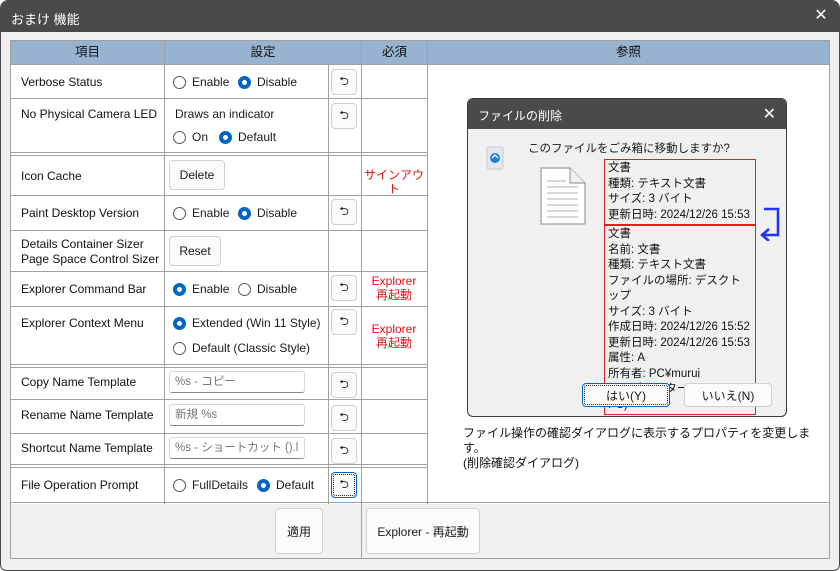  I want to click on row-label-icon-cache: Icon Cache, so click(51, 176).